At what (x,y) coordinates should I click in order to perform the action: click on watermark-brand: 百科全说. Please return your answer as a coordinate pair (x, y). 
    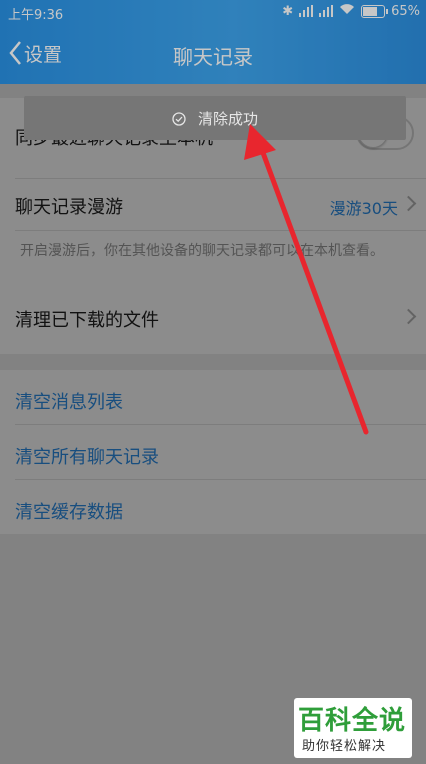
    Looking at the image, I should click on (352, 721).